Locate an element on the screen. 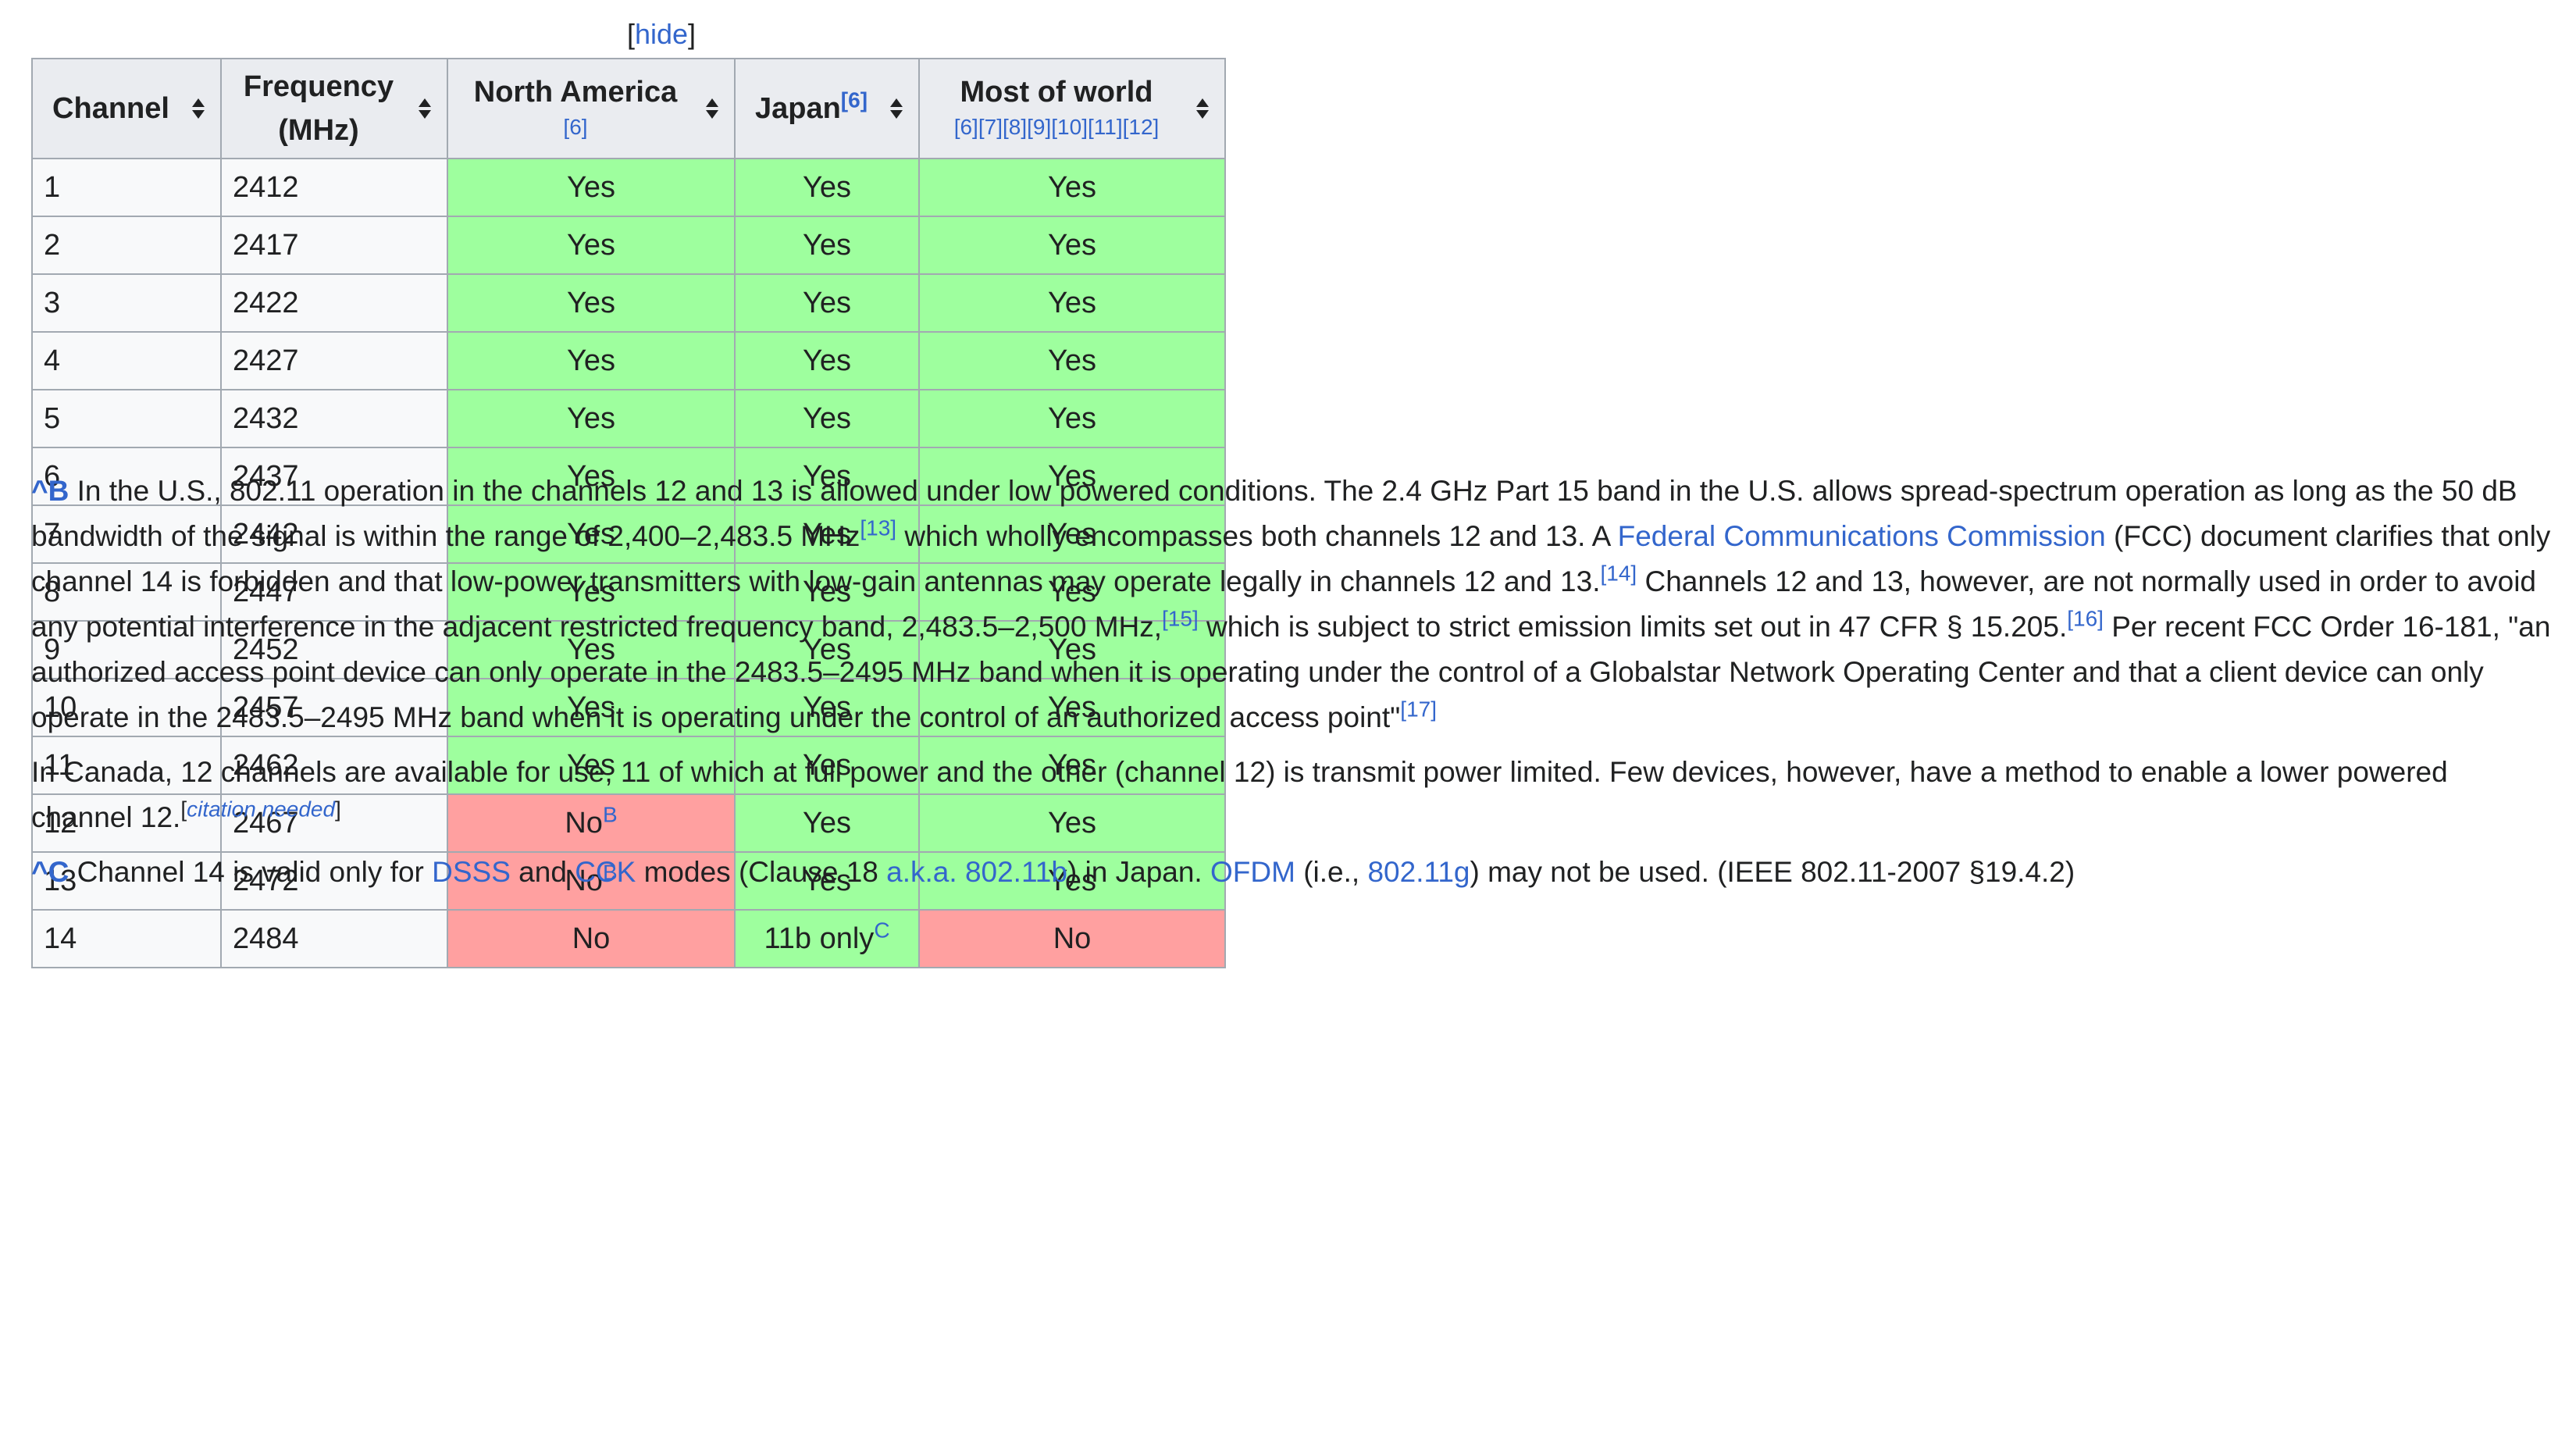 This screenshot has height=1451, width=2576. footnote-b-backlink: ^B is located at coordinates (50, 491).